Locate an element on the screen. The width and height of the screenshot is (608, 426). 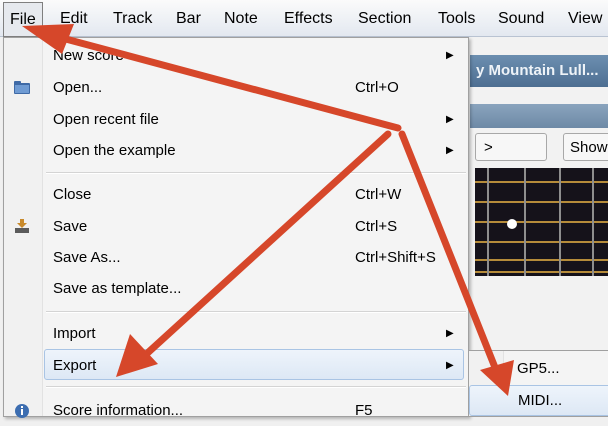
info-icon is located at coordinates (22, 411).